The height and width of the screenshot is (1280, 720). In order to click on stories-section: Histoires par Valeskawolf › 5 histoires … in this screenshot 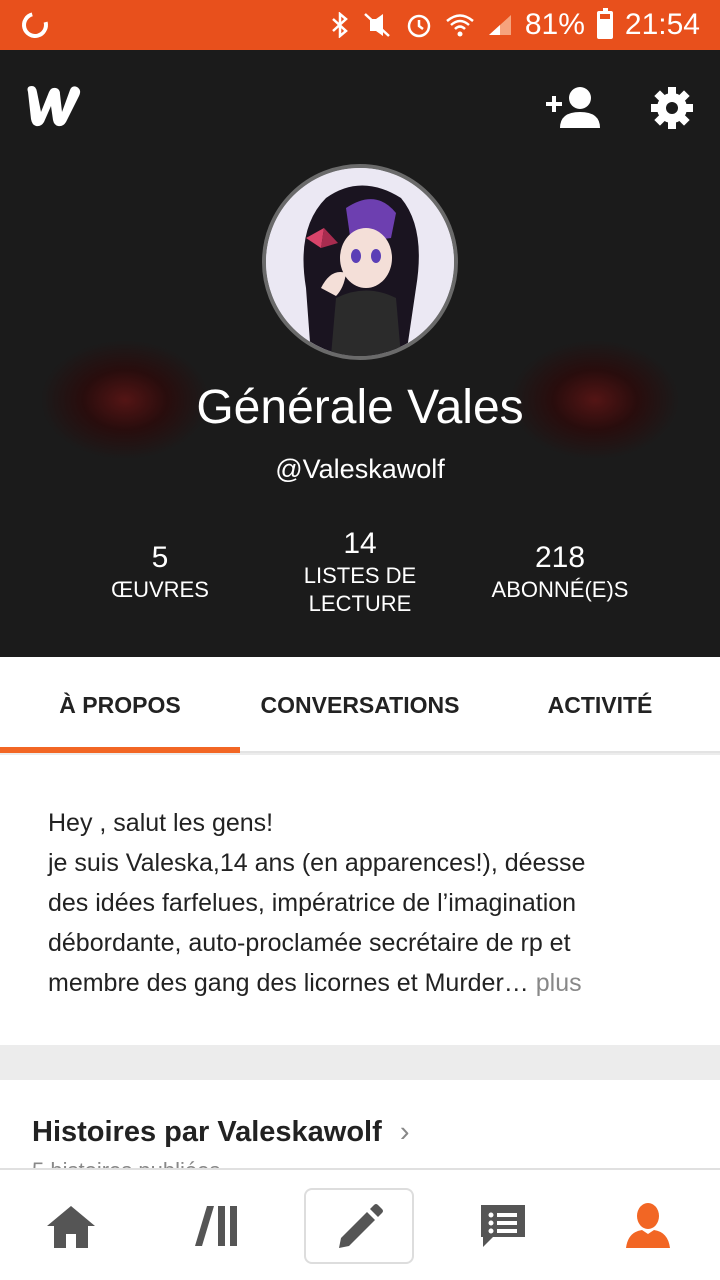, I will do `click(360, 1130)`.